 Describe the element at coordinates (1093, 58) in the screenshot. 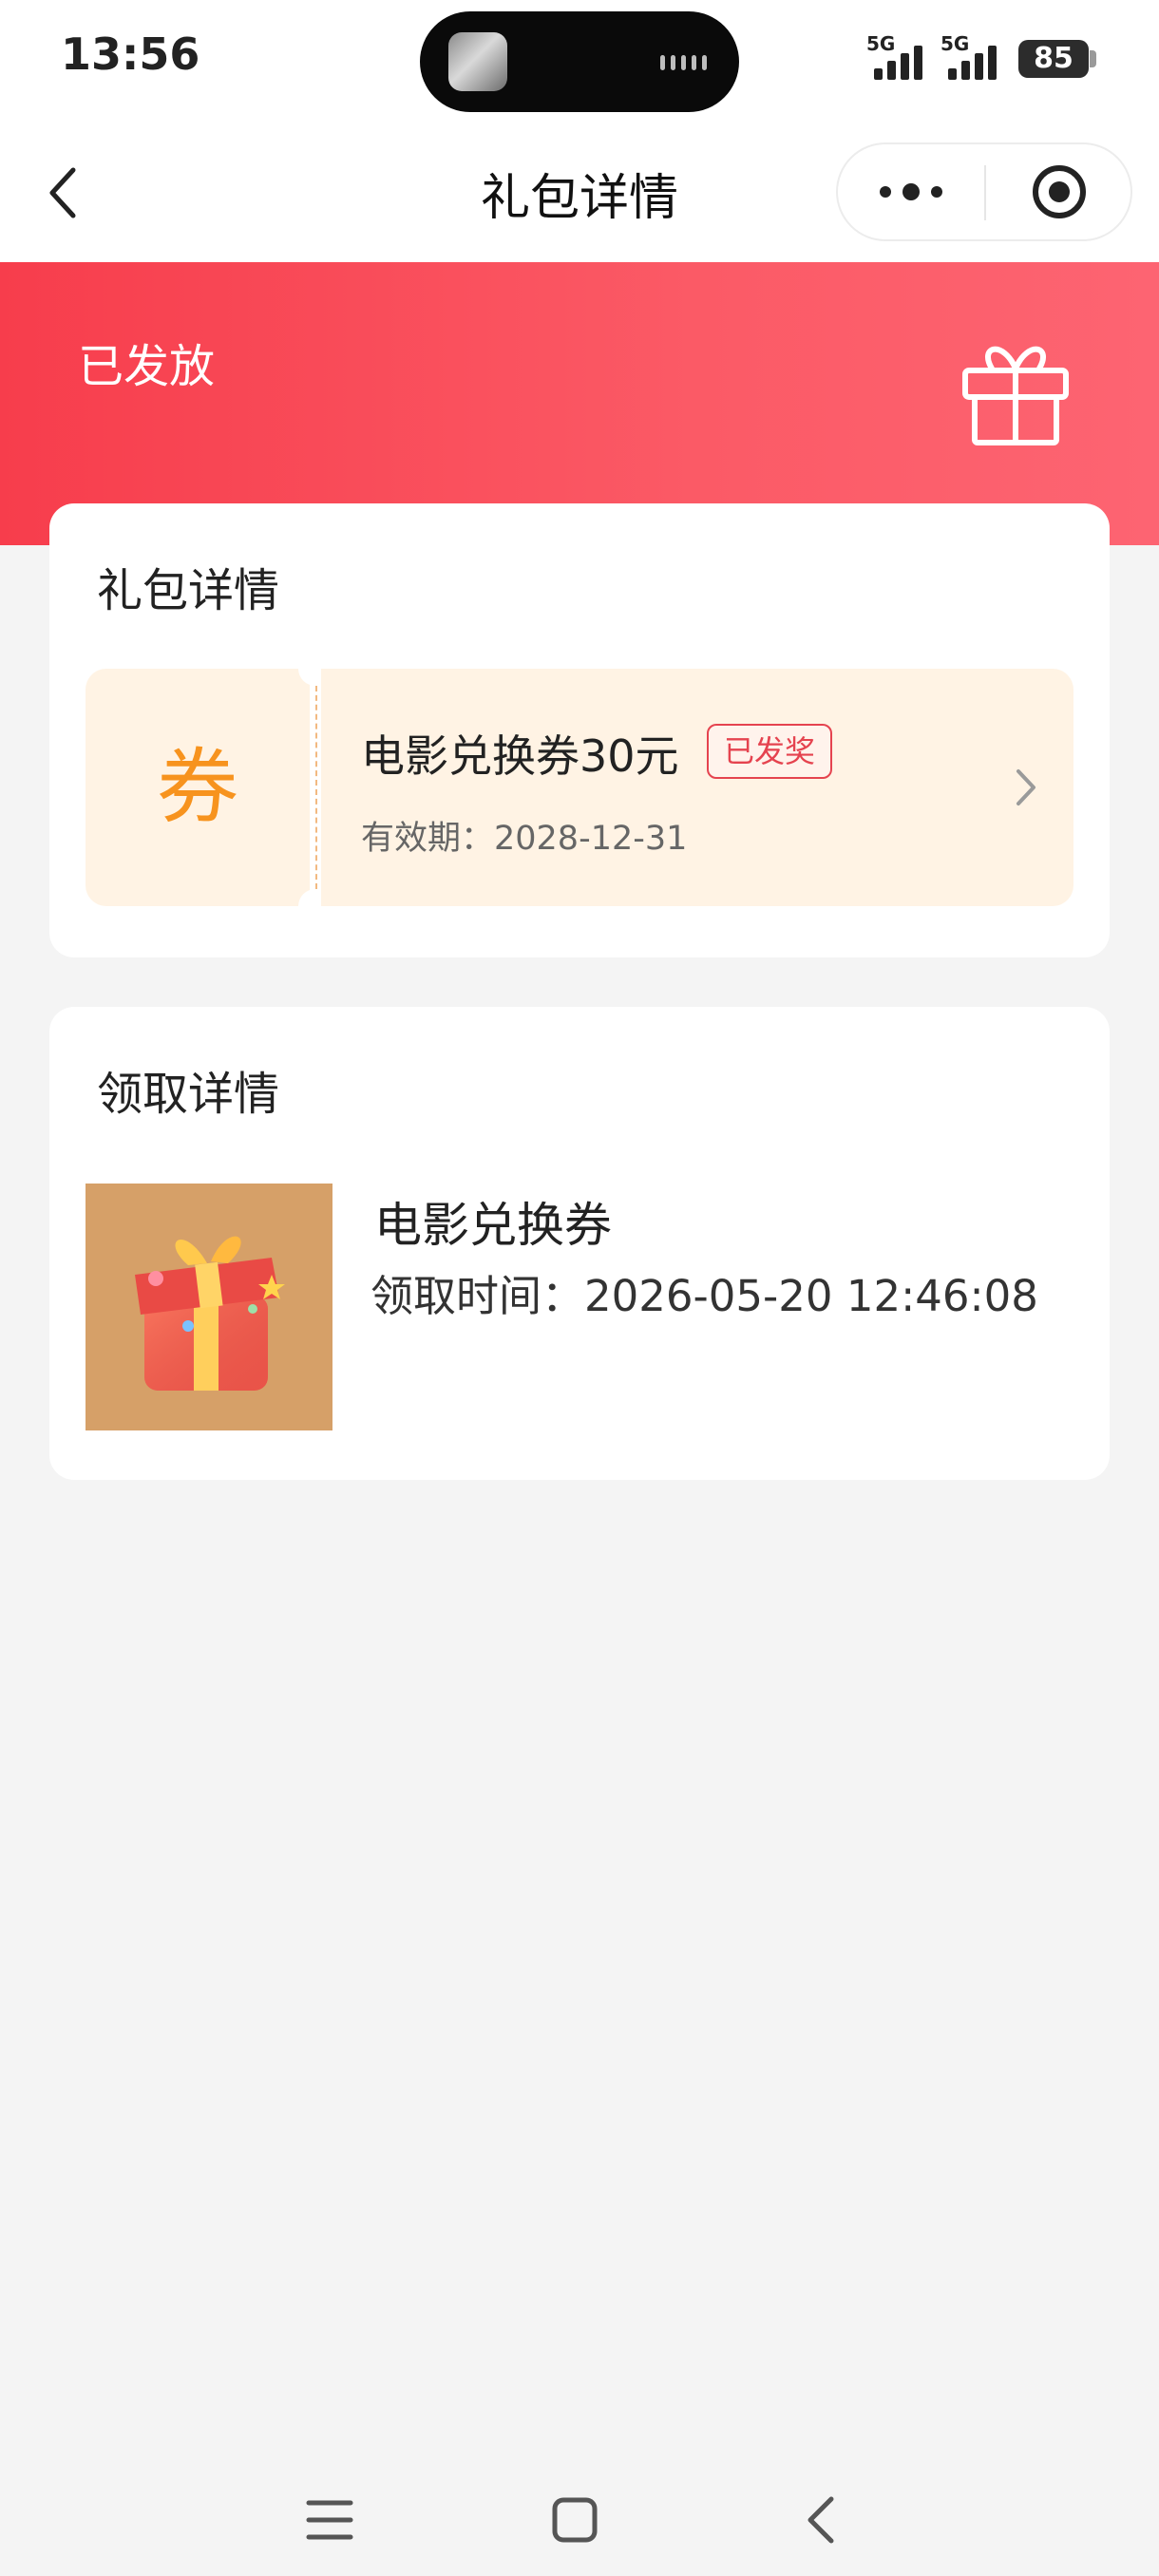

I see `battery-cap` at that location.